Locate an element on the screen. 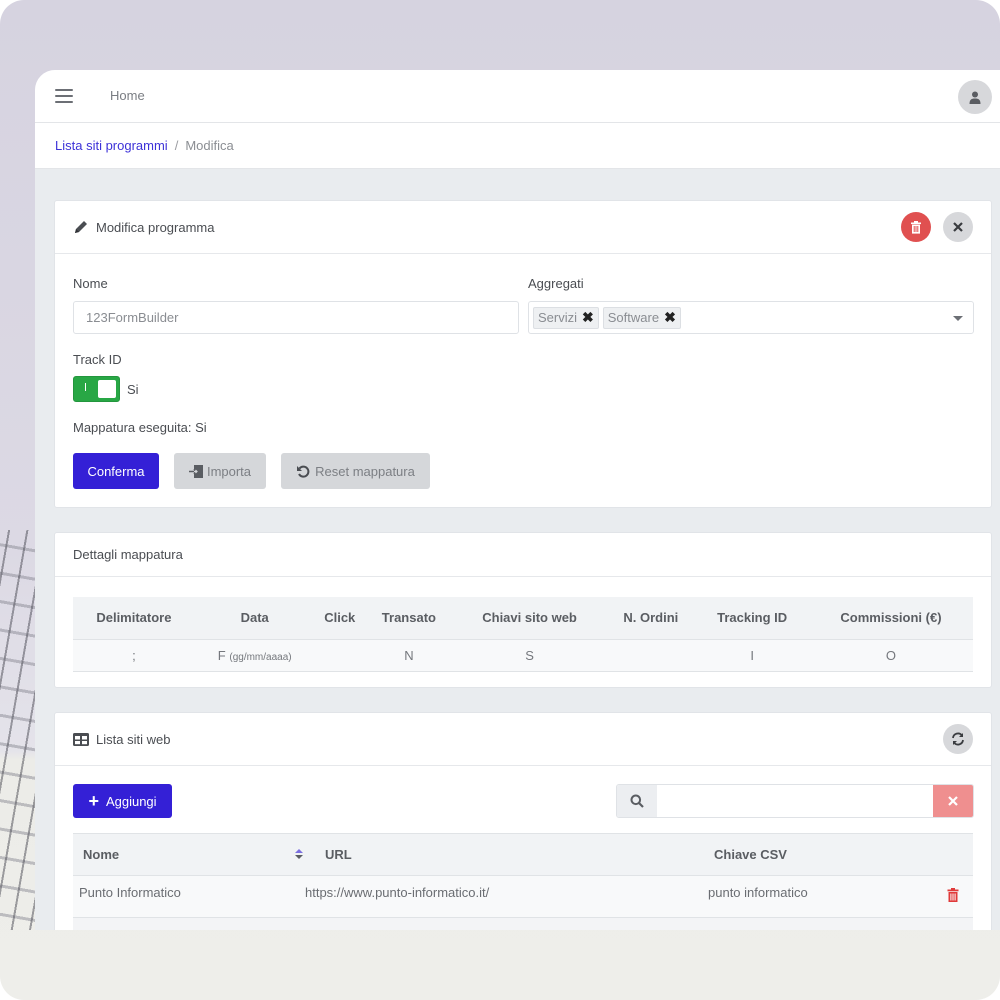 This screenshot has height=1000, width=1000. cell-chiavi-sito-web: S is located at coordinates (529, 655).